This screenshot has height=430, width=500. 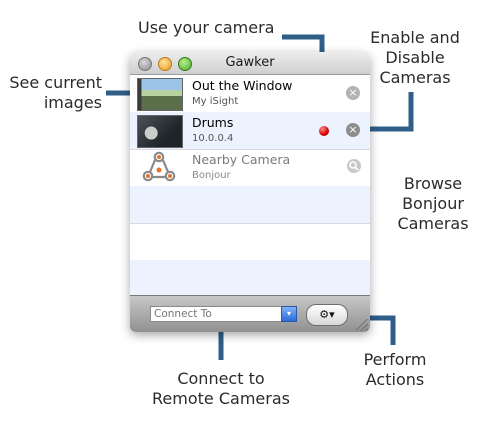 I want to click on title-bar: Gawker, so click(x=250, y=63).